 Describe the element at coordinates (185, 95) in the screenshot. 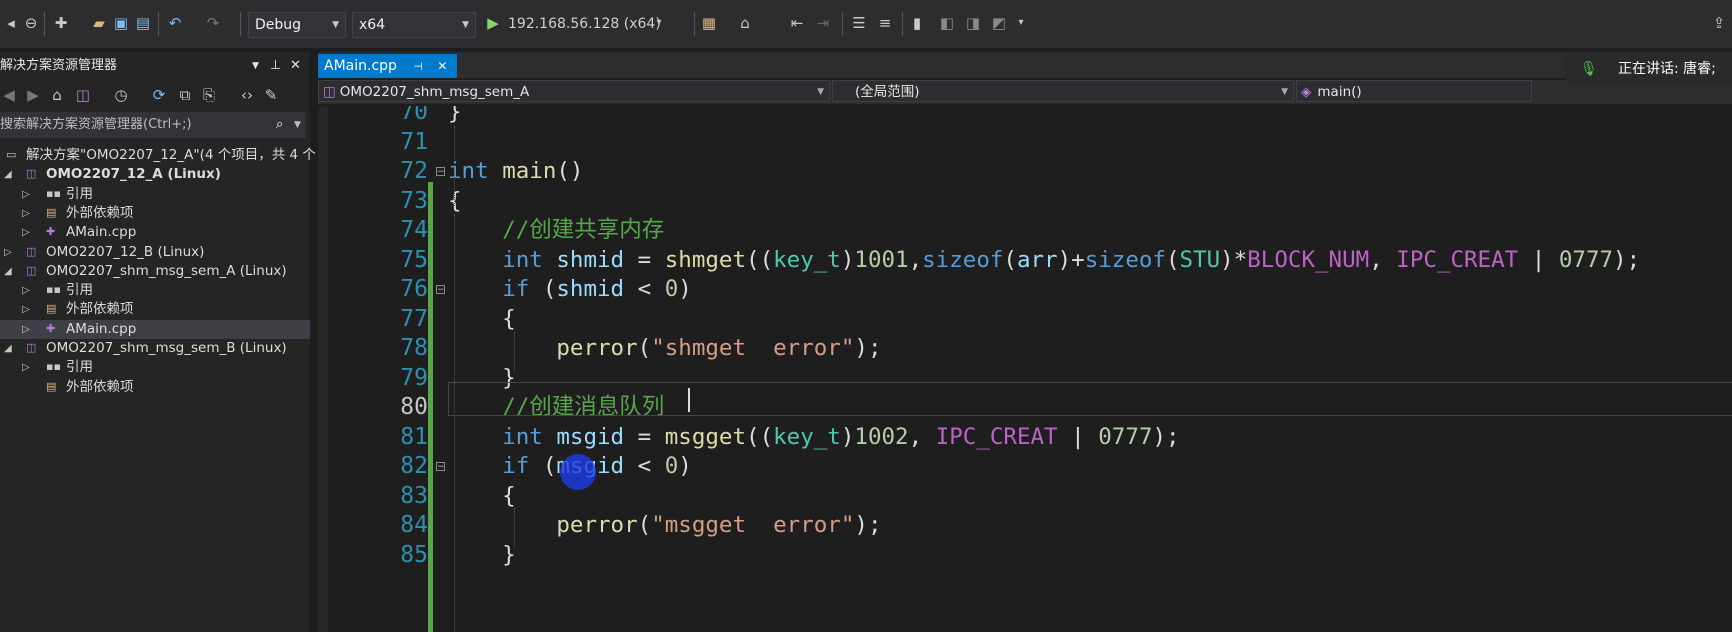

I see `collapse-all-icon: ⧉` at that location.